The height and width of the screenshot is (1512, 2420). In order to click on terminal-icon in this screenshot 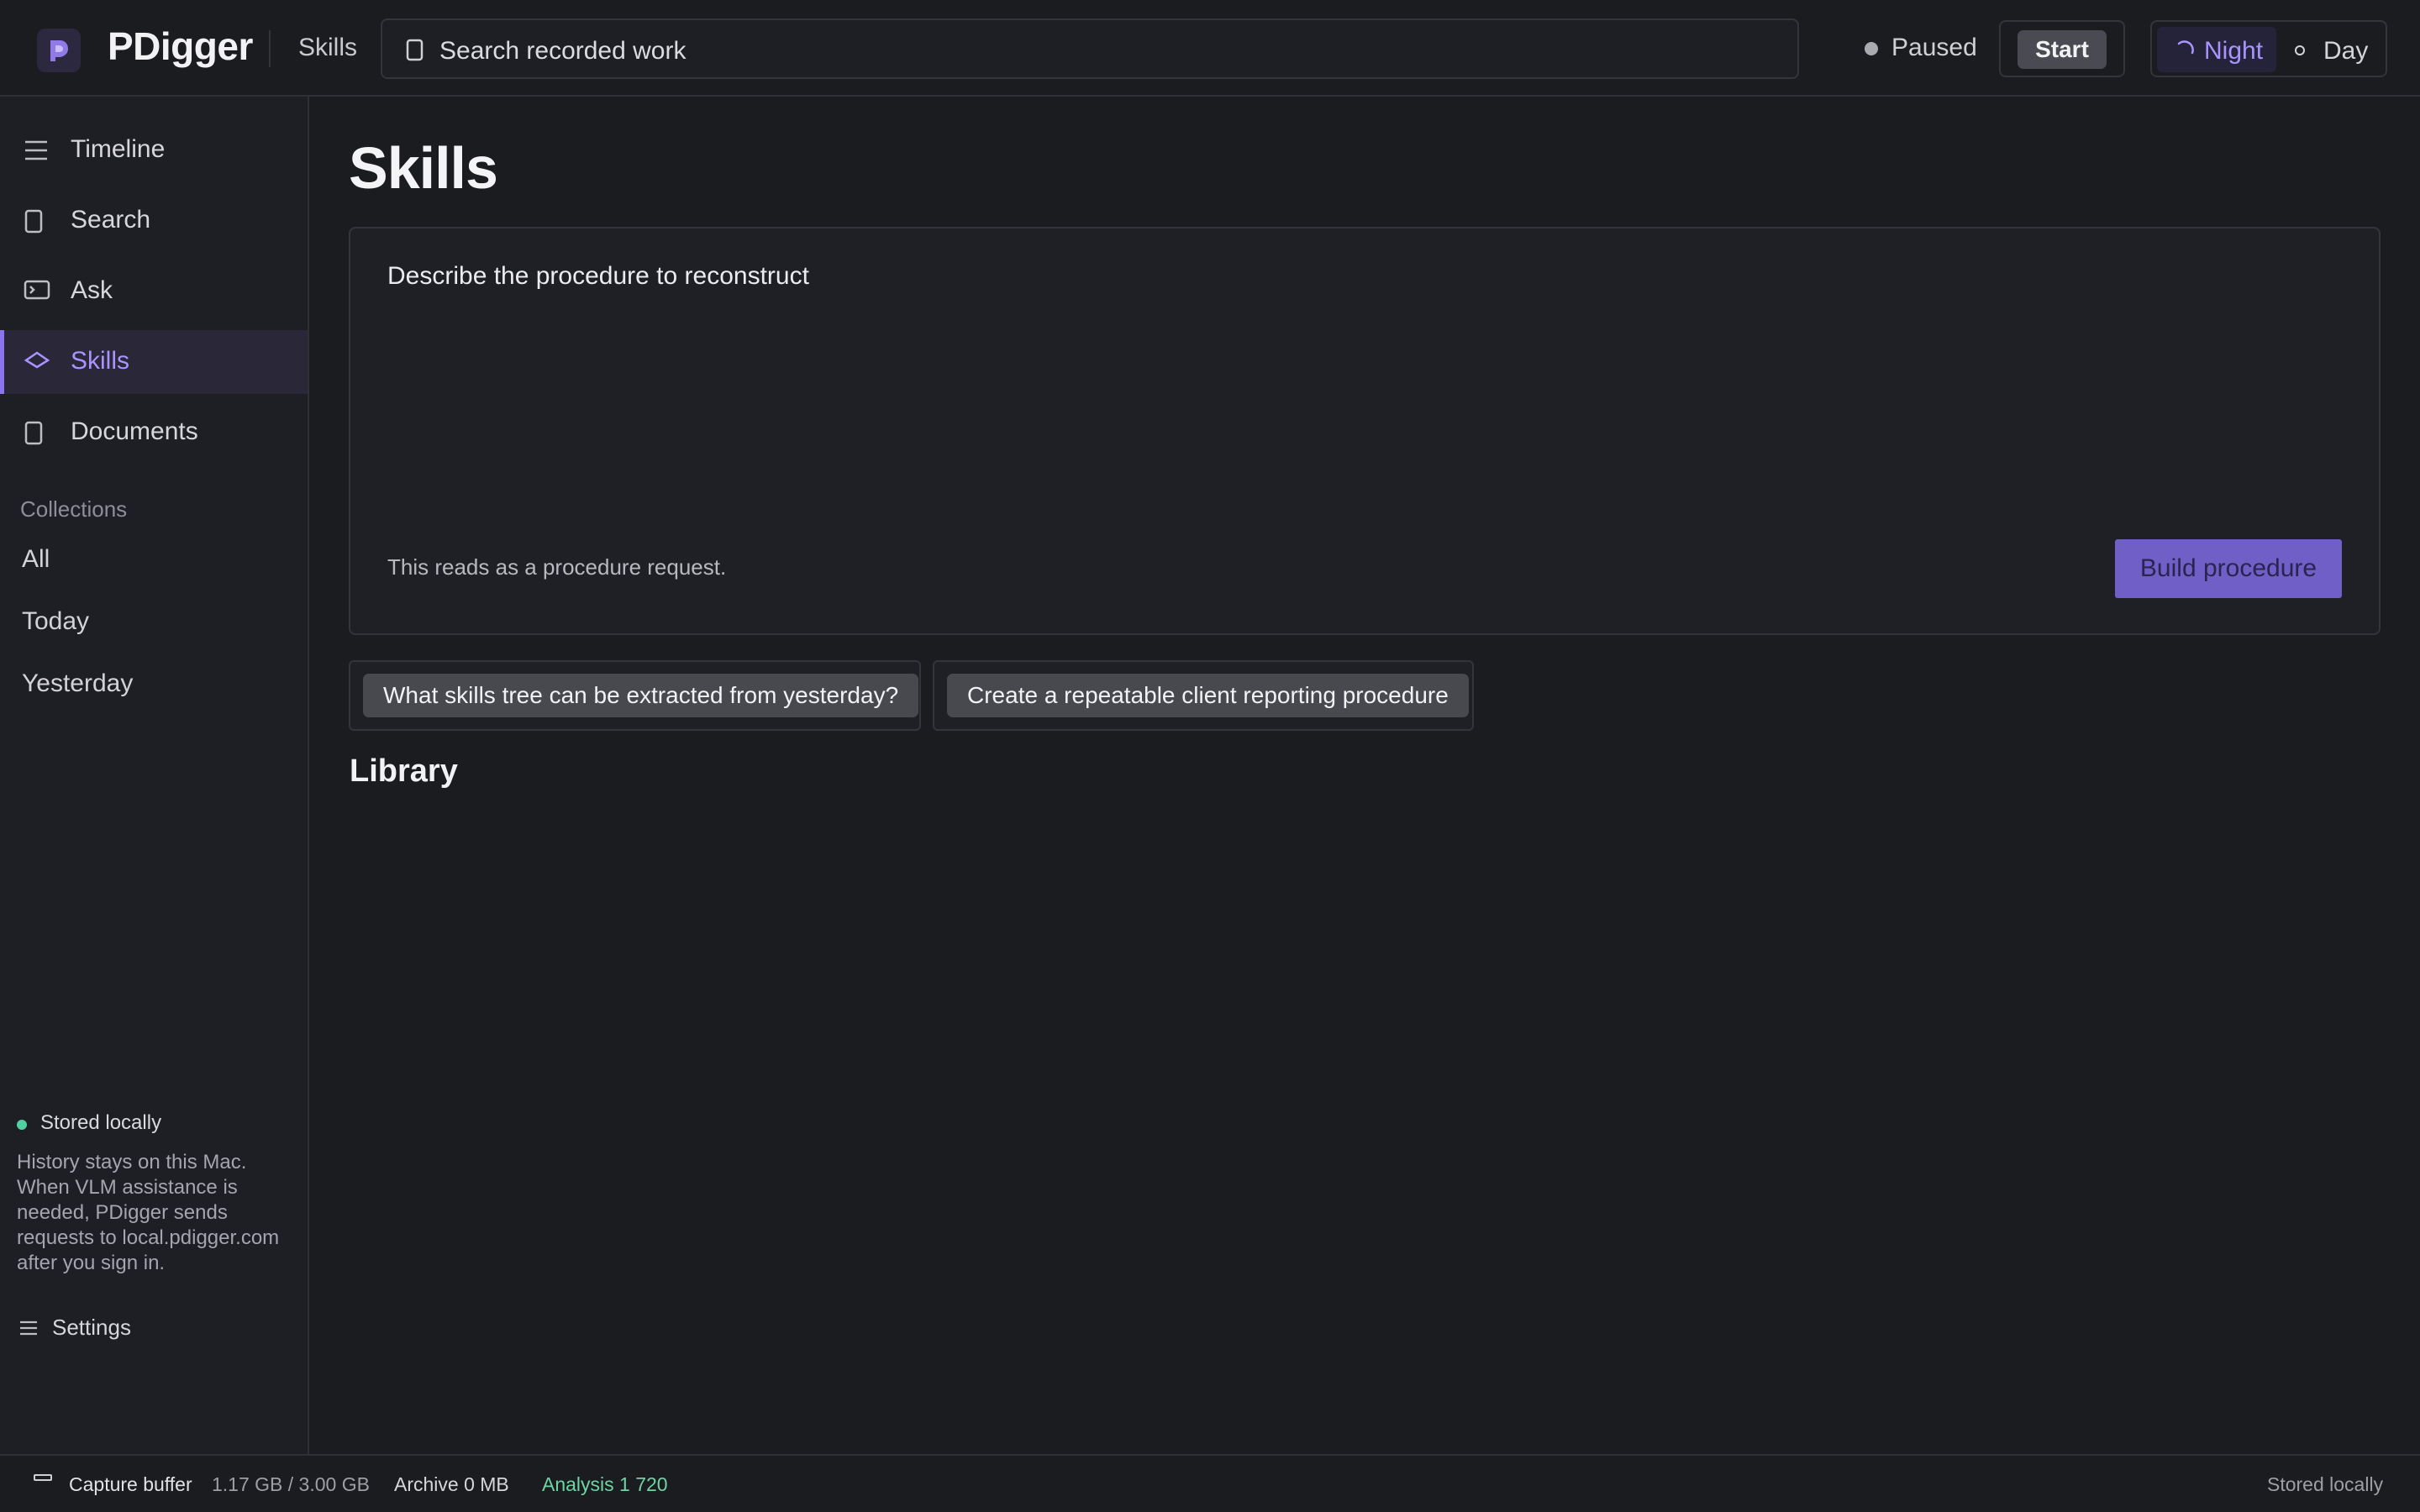, I will do `click(37, 290)`.